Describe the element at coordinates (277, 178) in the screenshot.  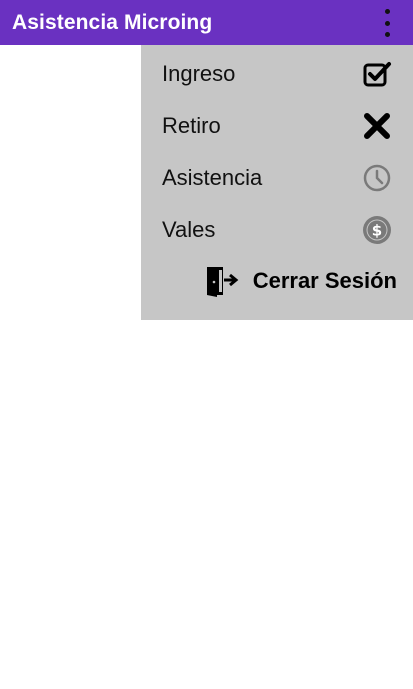
I see `menu-item-asistencia: Asistencia` at that location.